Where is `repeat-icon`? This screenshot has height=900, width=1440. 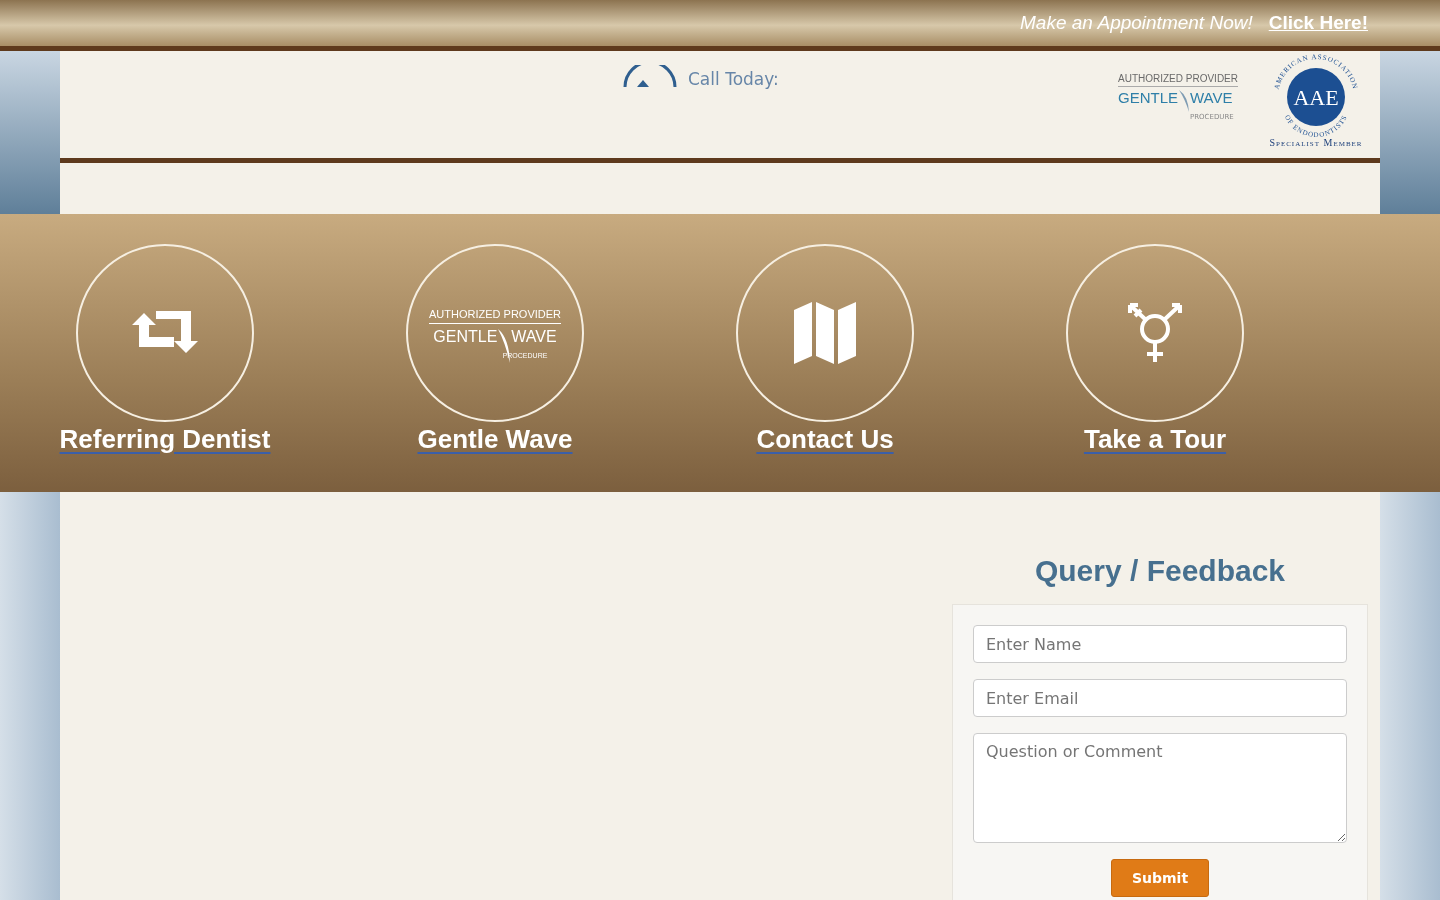
repeat-icon is located at coordinates (165, 333).